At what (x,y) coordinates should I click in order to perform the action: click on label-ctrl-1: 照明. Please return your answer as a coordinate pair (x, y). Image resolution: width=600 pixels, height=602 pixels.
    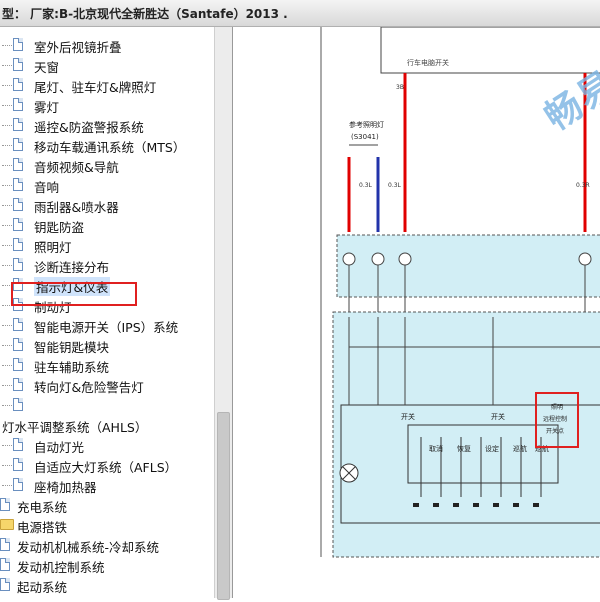
    Looking at the image, I should click on (557, 407).